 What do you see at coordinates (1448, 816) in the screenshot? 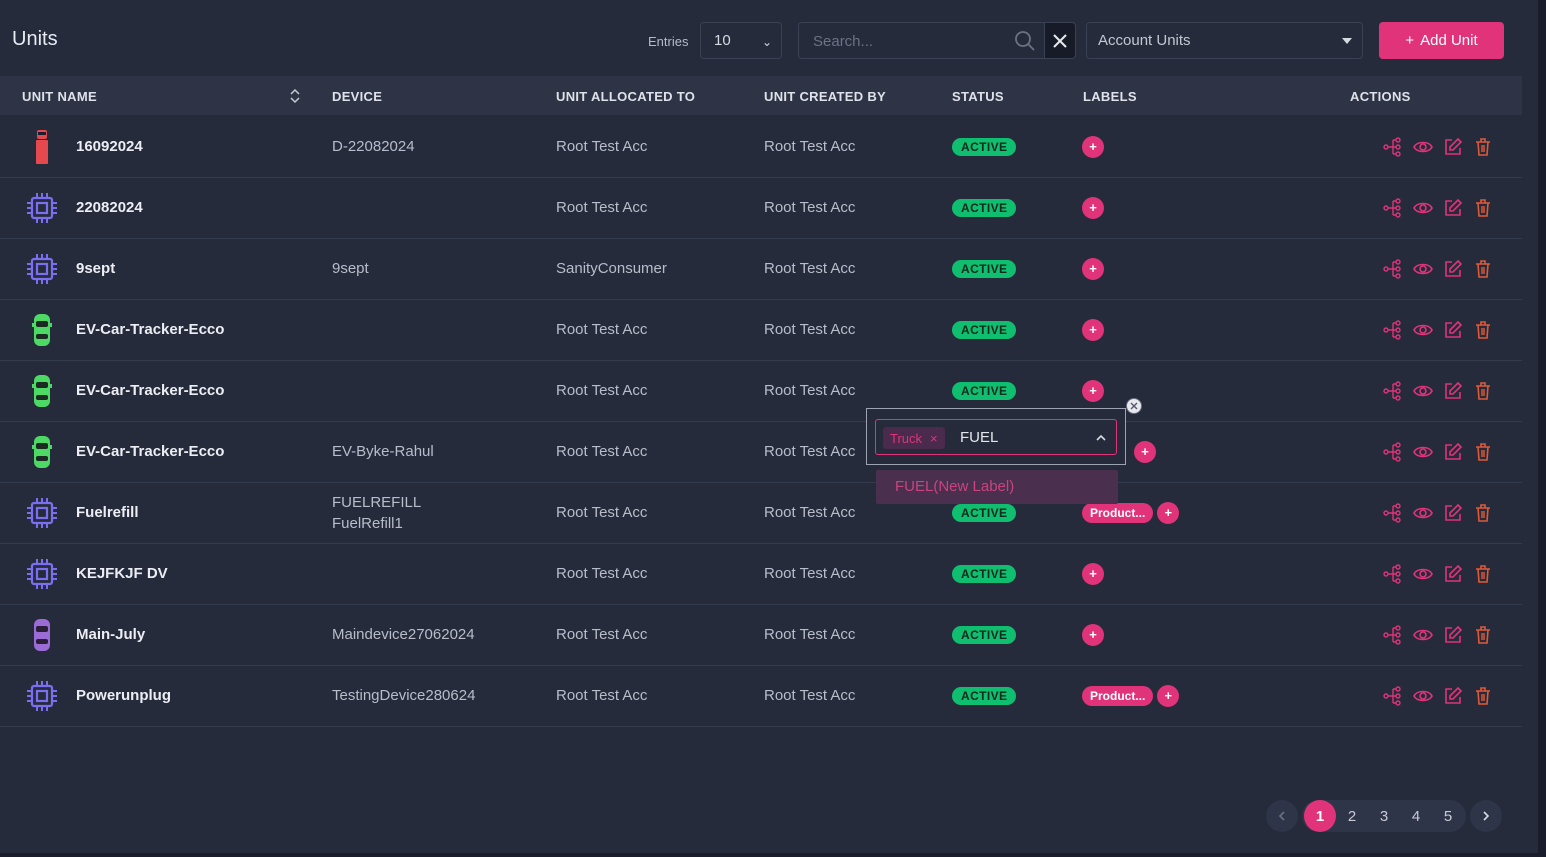
I see `page-button: 5` at bounding box center [1448, 816].